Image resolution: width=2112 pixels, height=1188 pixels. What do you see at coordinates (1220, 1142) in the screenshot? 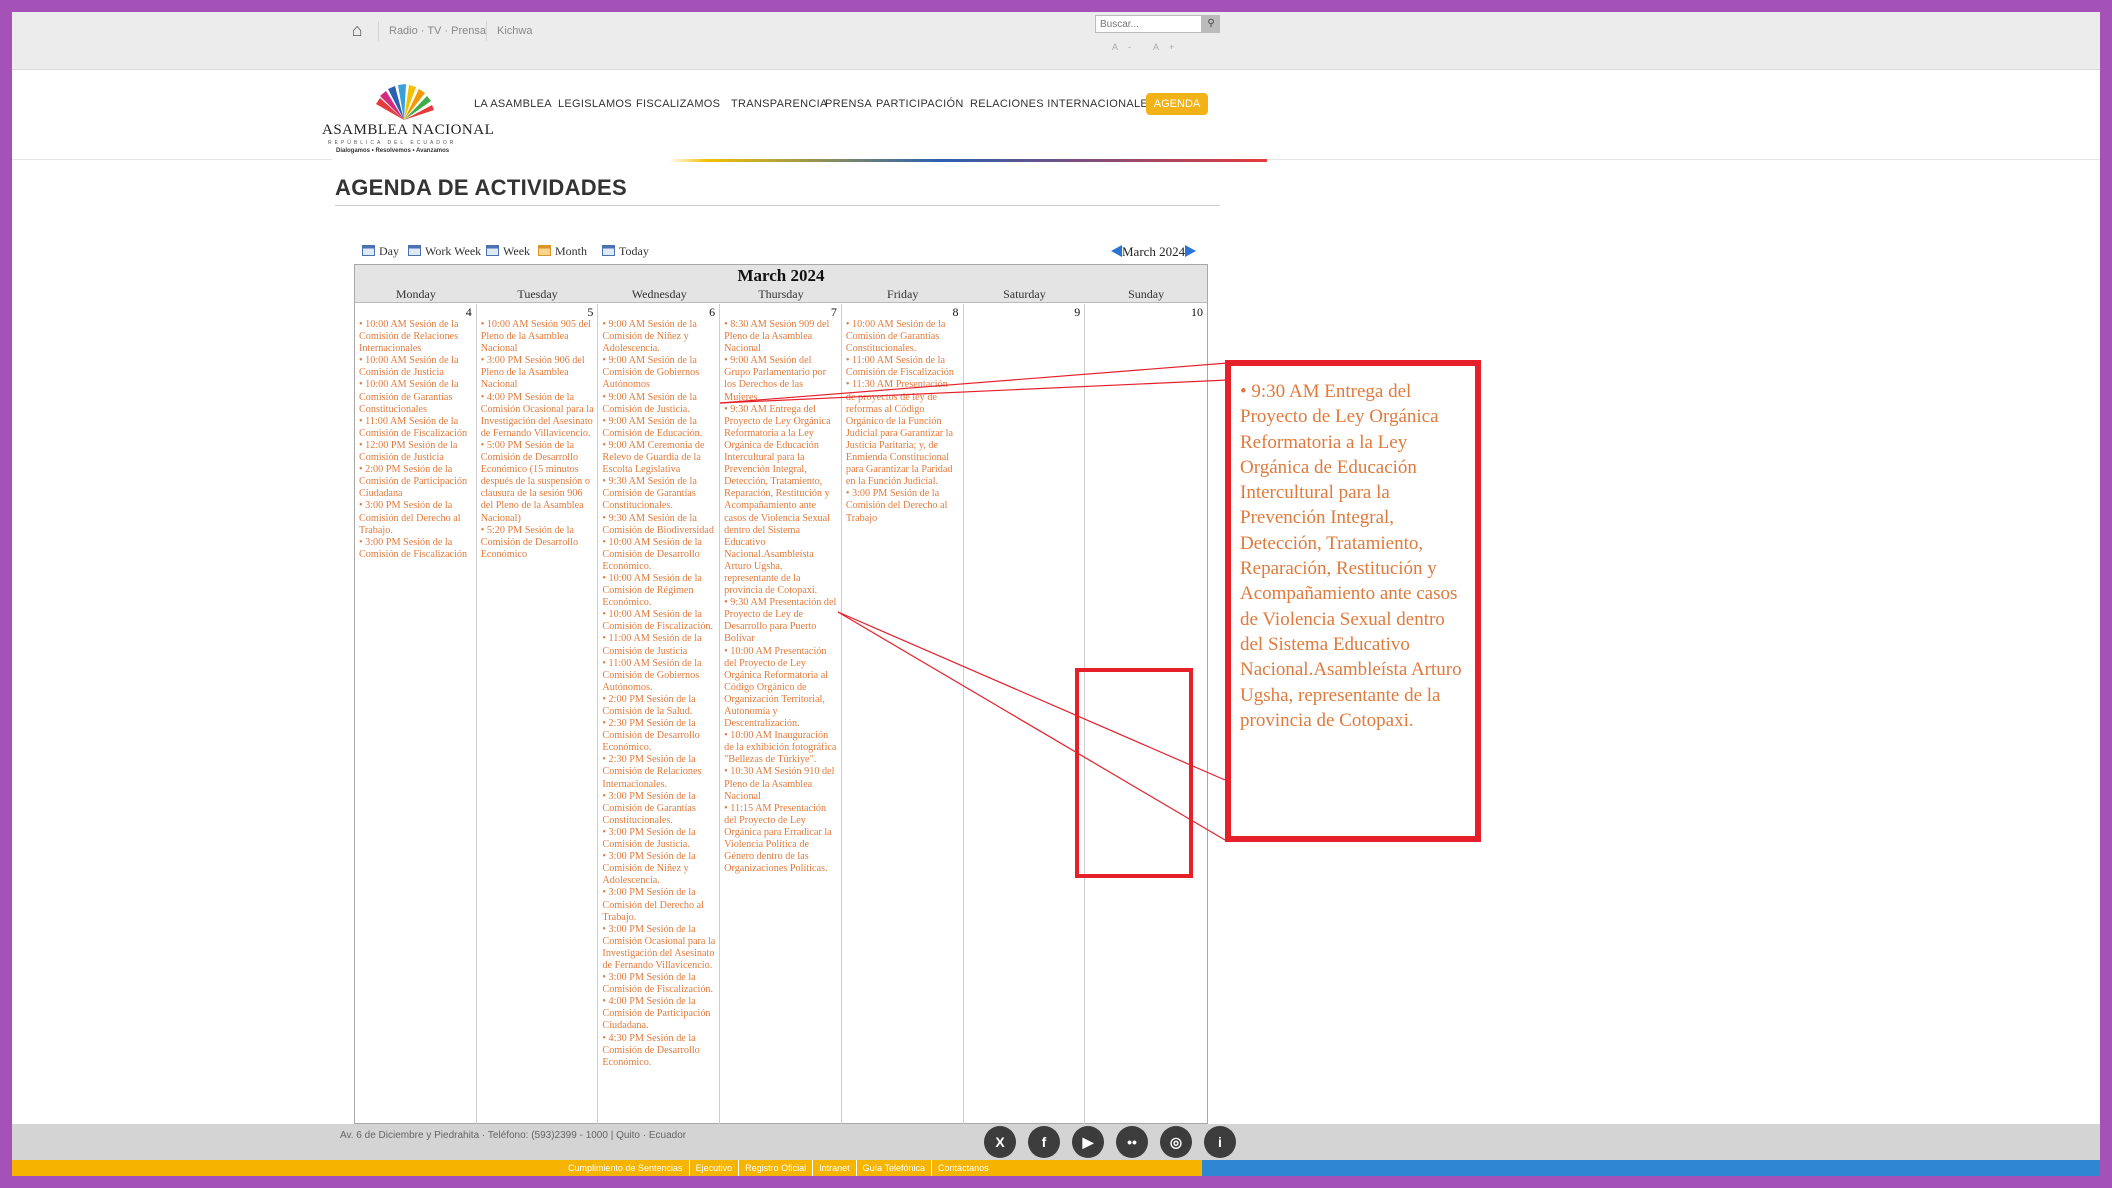
I see `info-icon: i` at bounding box center [1220, 1142].